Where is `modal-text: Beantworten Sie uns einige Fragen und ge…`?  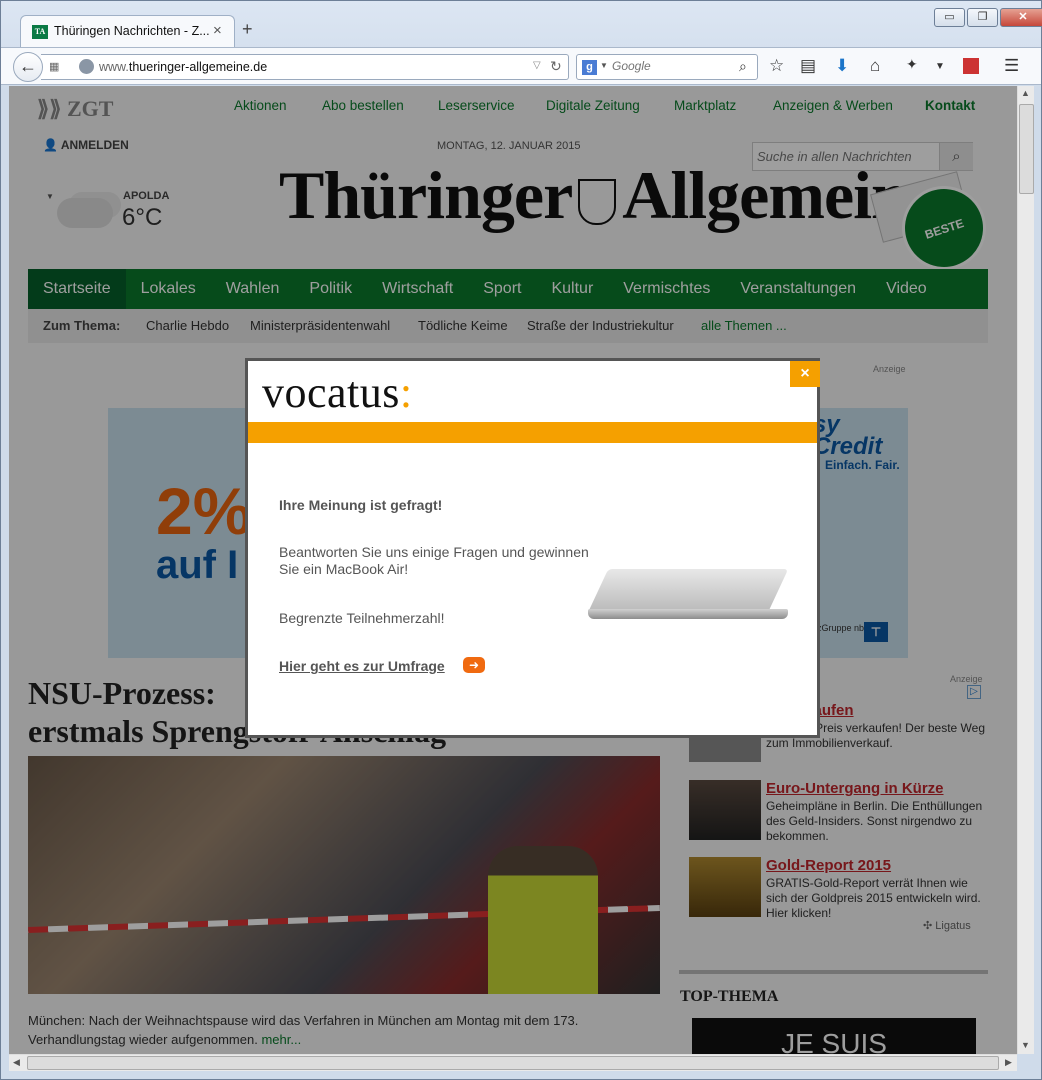
modal-text: Beantworten Sie uns einige Fragen und ge… is located at coordinates (434, 560).